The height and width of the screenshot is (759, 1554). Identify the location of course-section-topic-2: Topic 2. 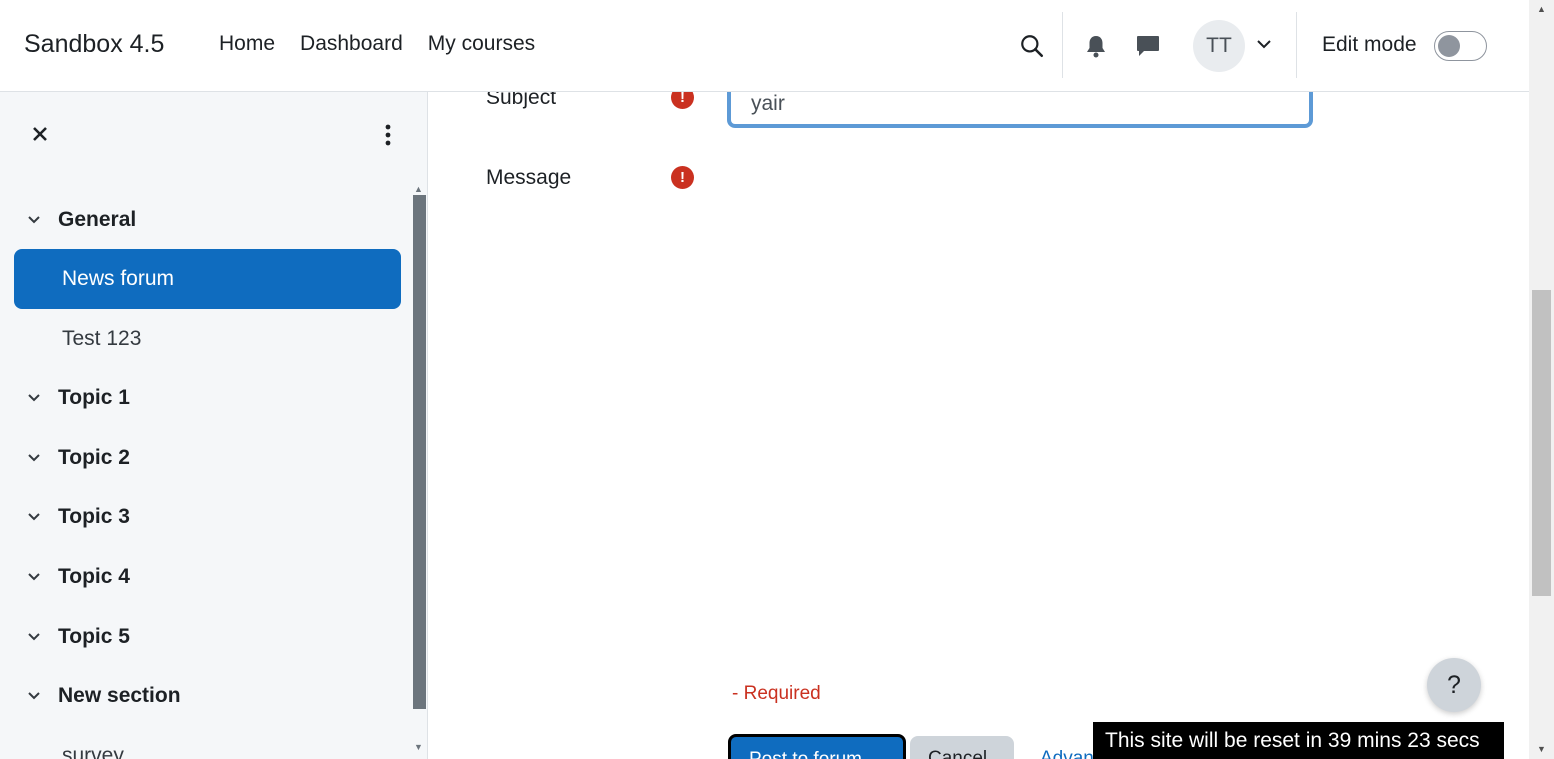
(207, 458).